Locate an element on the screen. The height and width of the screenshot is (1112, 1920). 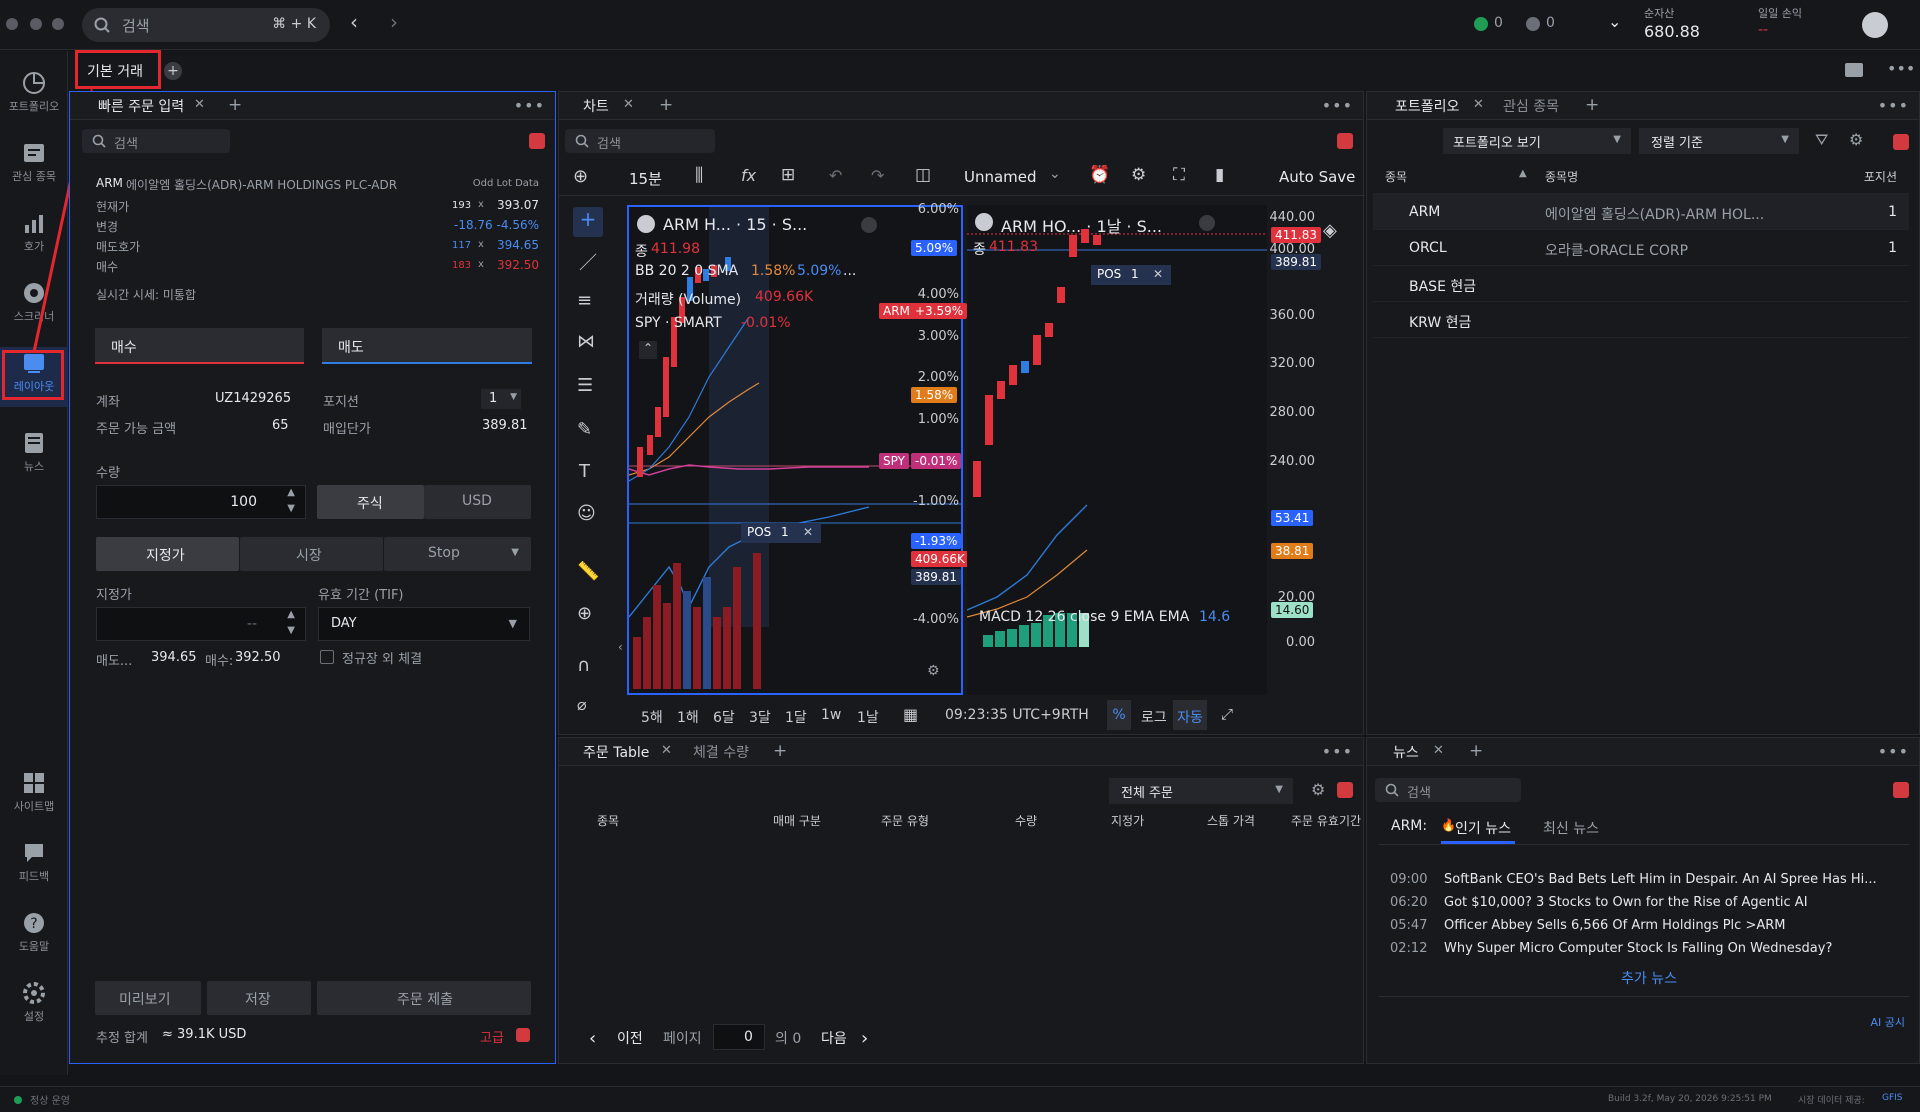
split-view-icon: ◫ is located at coordinates (923, 175).